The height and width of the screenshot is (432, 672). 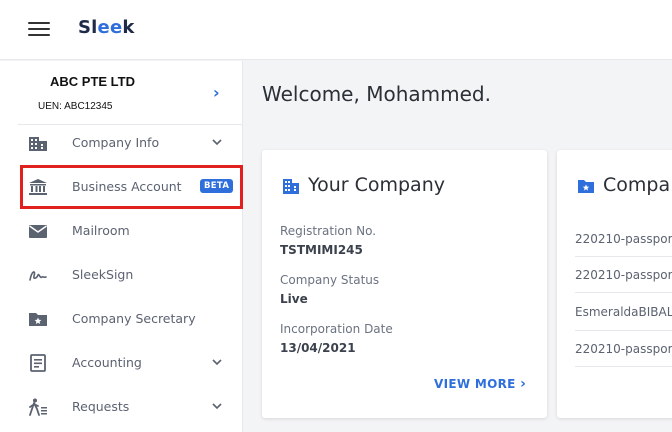 I want to click on bank-icon, so click(x=38, y=187).